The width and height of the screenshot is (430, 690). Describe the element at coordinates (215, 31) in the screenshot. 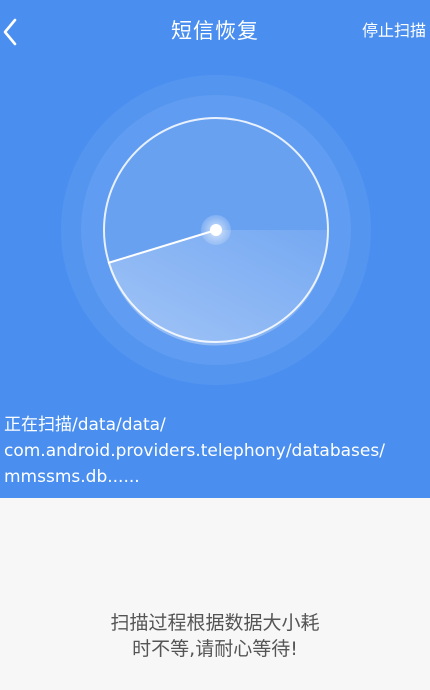

I see `app-header: 短信恢复 停止扫描` at that location.